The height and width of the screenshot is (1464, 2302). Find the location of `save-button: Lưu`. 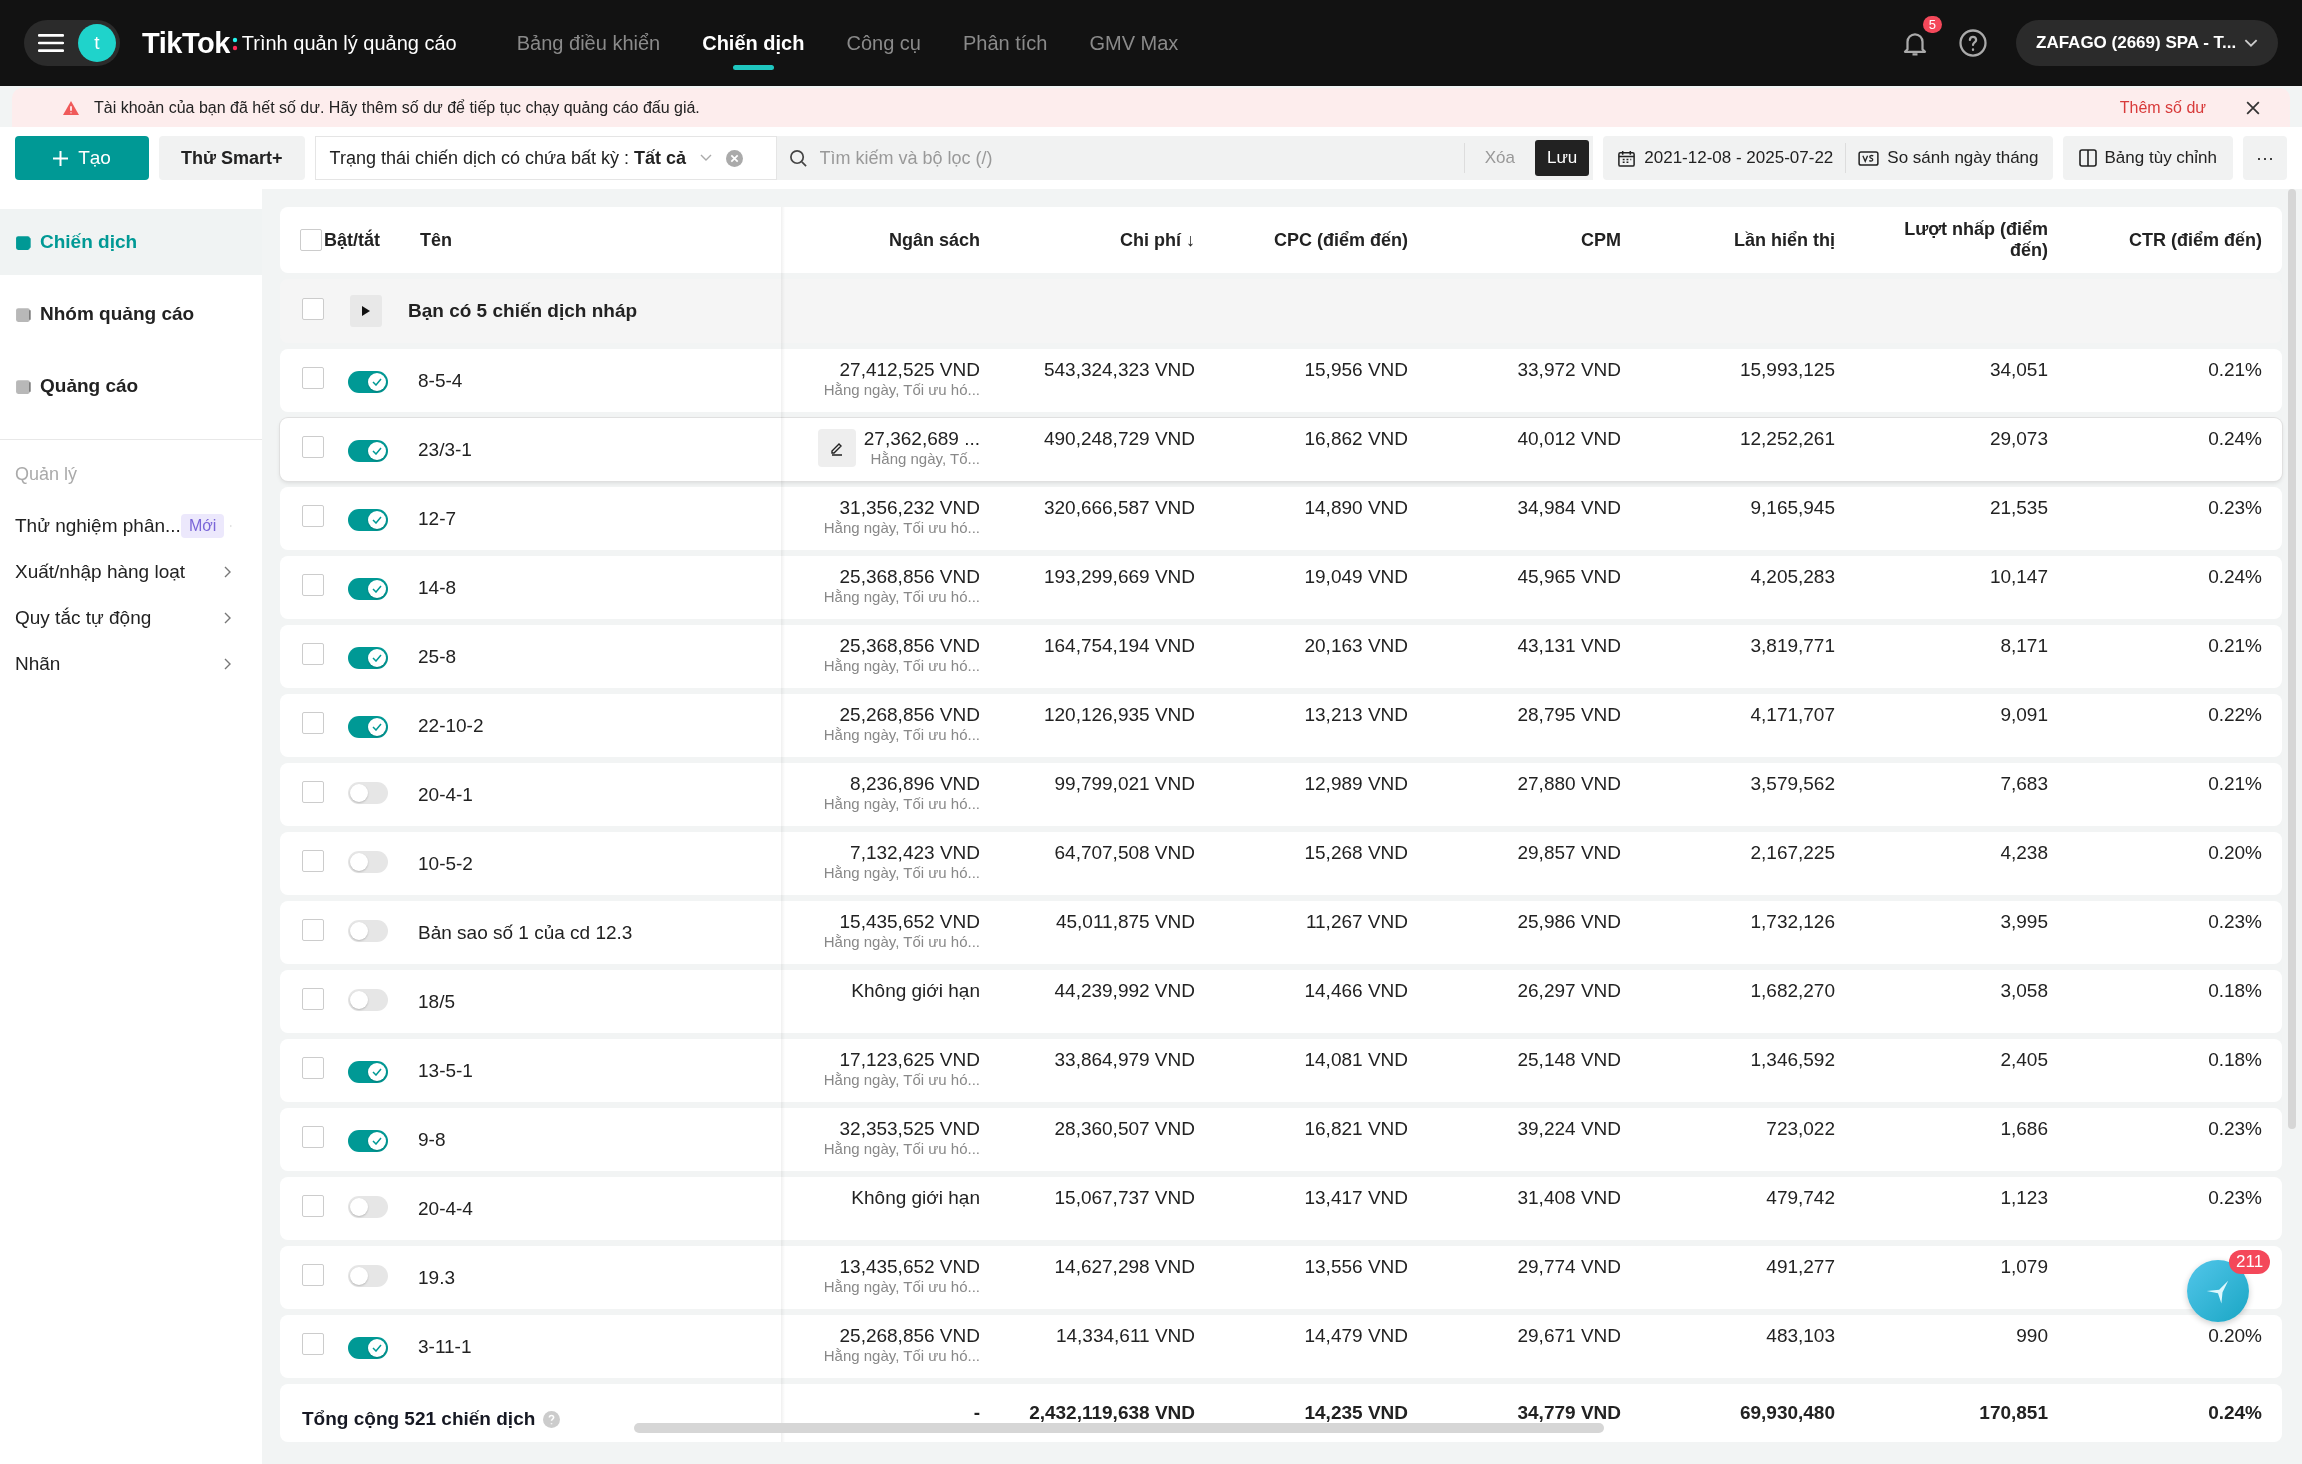

save-button: Lưu is located at coordinates (1562, 158).